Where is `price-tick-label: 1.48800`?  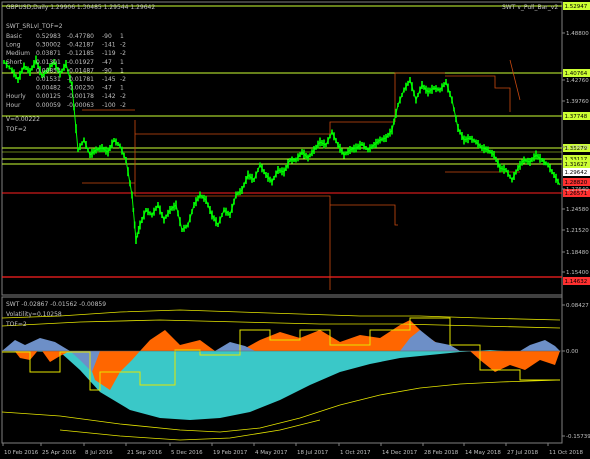 price-tick-label: 1.48800 is located at coordinates (577, 34).